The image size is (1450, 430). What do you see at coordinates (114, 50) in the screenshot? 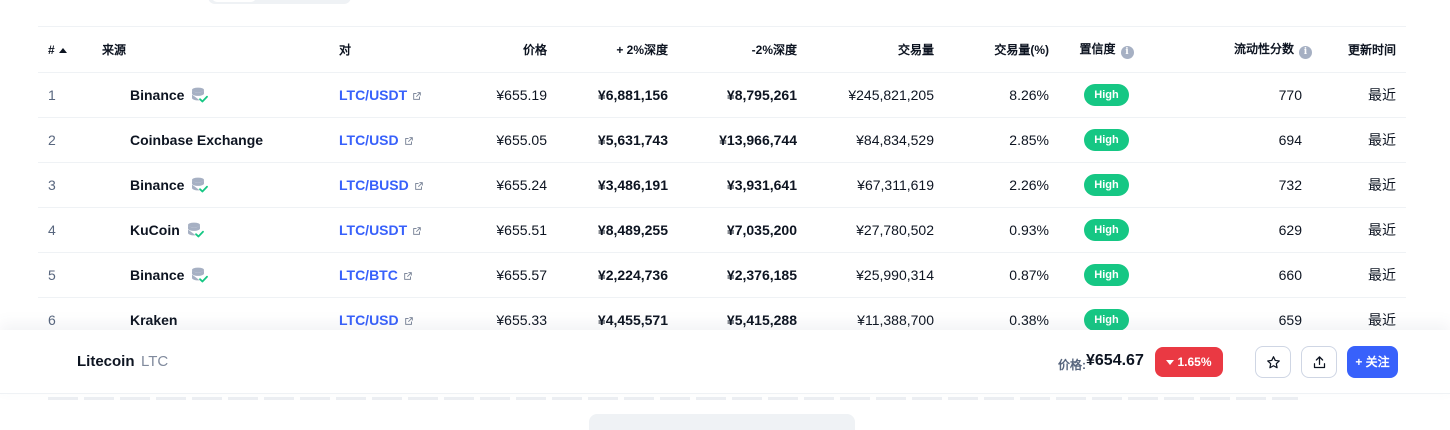
I see `header-source: 来源` at bounding box center [114, 50].